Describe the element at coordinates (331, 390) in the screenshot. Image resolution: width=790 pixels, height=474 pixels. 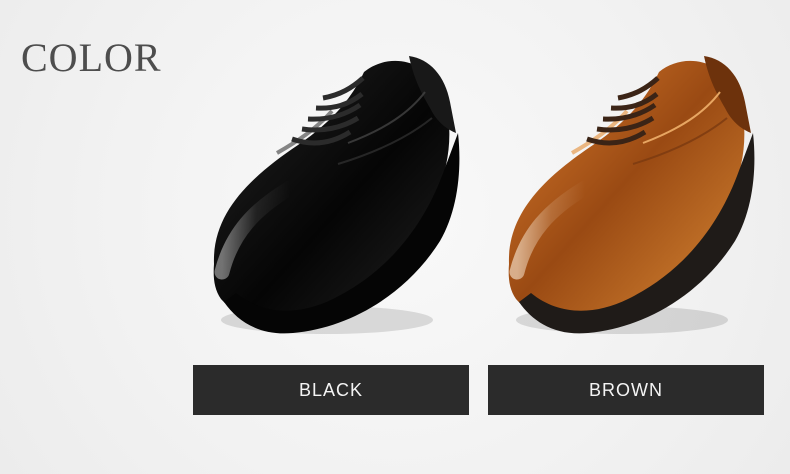
I see `black-option-button: BLACK` at that location.